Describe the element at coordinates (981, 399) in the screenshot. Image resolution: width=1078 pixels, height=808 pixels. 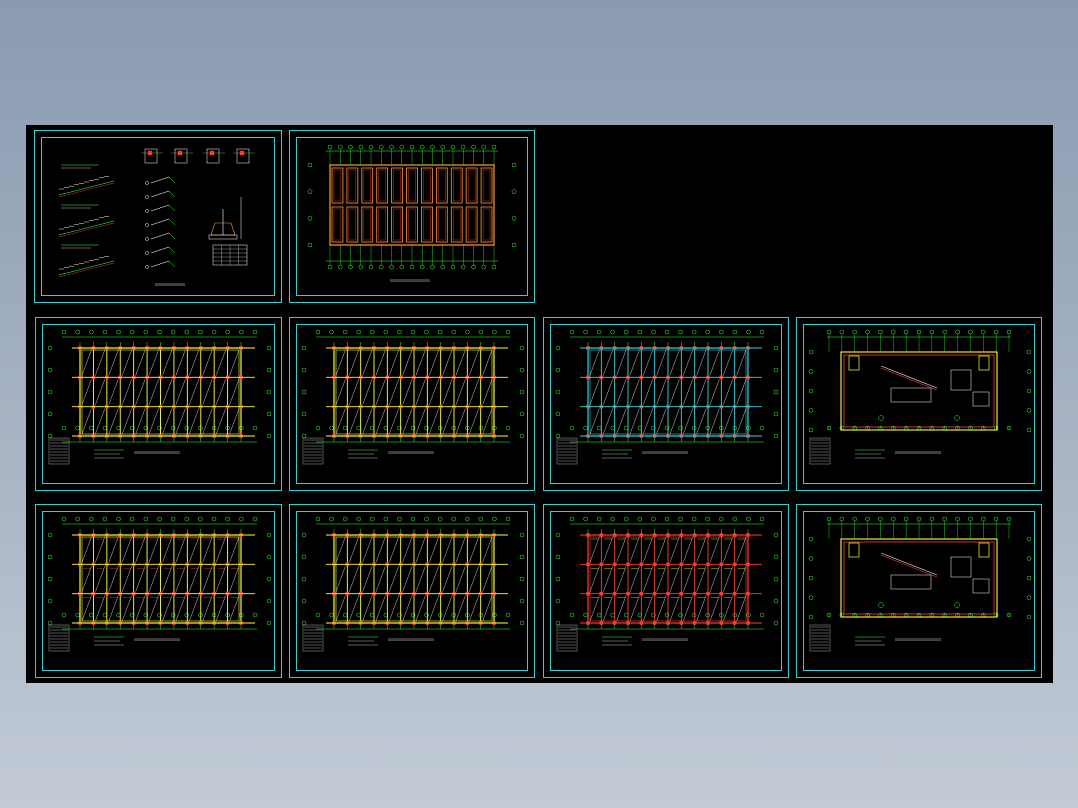
I see `roof-drain` at that location.